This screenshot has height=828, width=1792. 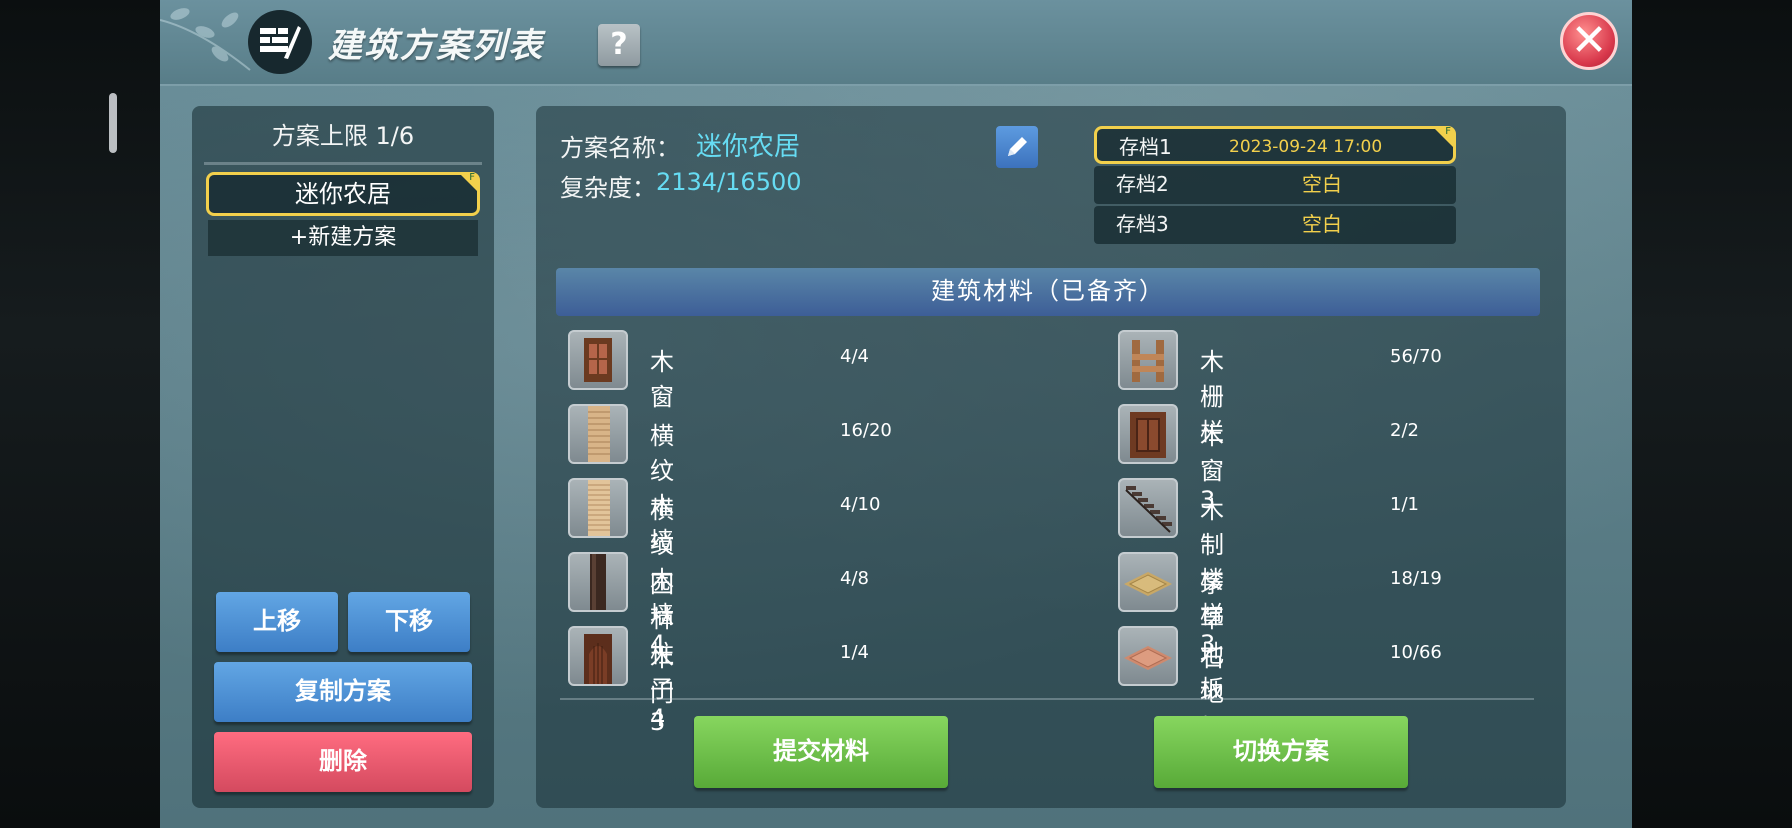 I want to click on material-count: 4/10, so click(x=860, y=504).